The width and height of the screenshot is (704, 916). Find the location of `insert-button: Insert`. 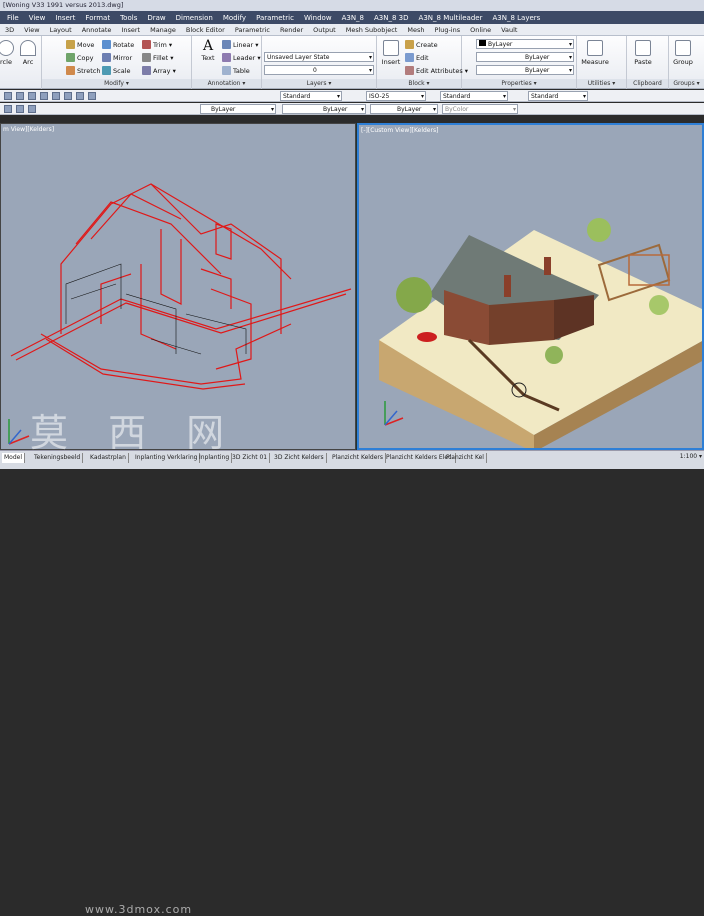

insert-button: Insert is located at coordinates (391, 53).